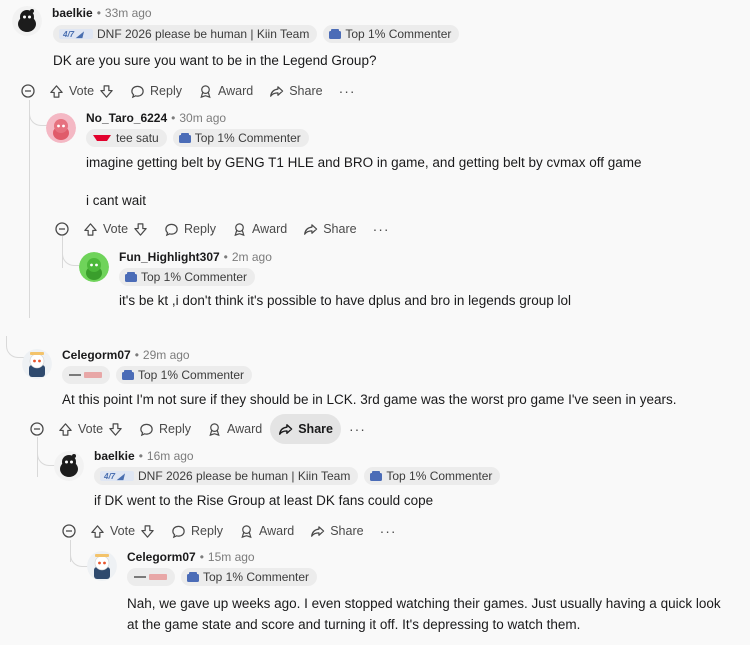 The height and width of the screenshot is (645, 750). I want to click on timestamp: 16m ago, so click(170, 456).